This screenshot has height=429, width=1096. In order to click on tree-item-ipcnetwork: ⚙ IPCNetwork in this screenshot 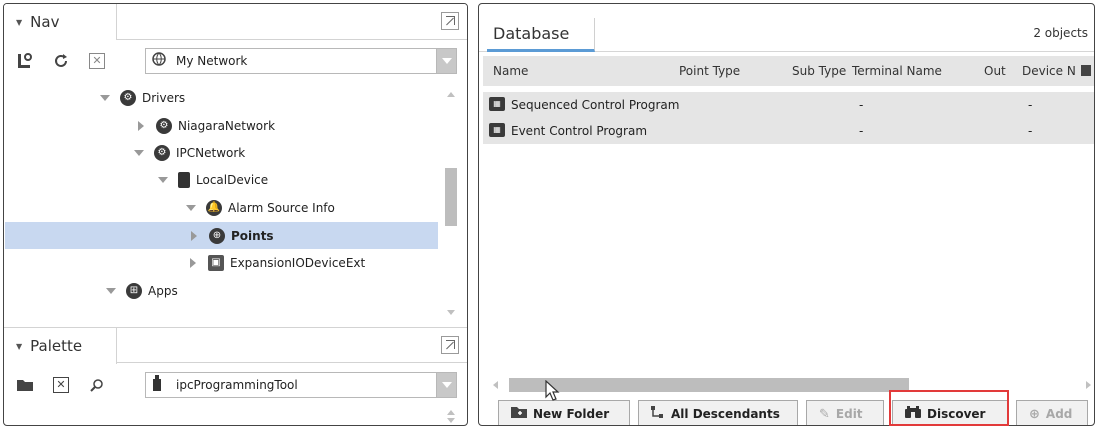, I will do `click(229, 152)`.